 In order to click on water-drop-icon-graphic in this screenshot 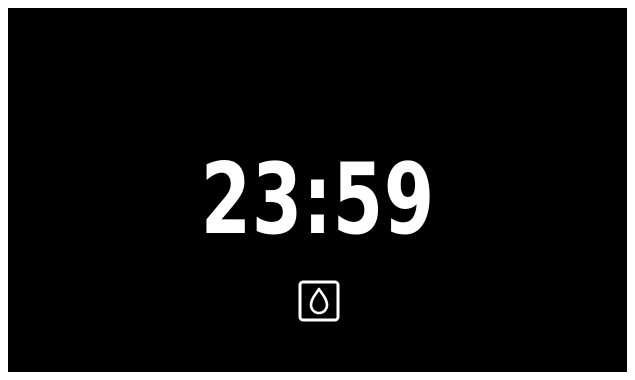, I will do `click(319, 301)`.